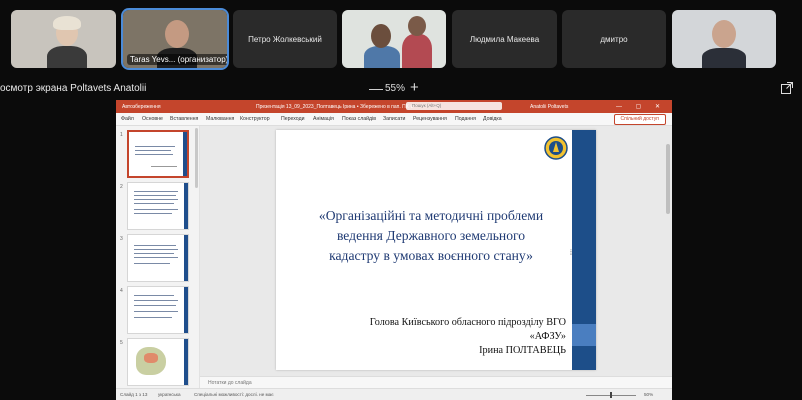 The image size is (802, 400). What do you see at coordinates (611, 395) in the screenshot?
I see `zoom-slider-knob` at bounding box center [611, 395].